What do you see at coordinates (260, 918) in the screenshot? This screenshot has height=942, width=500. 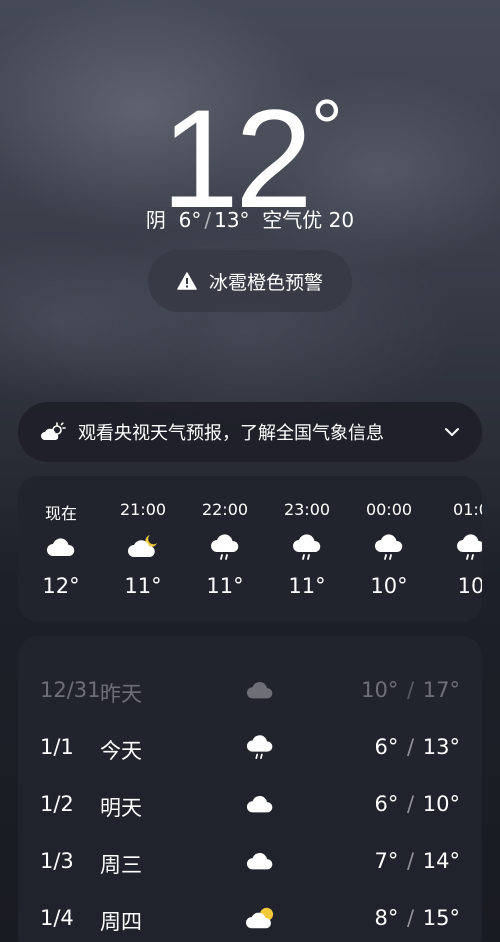 I see `cloud-sun-icon` at bounding box center [260, 918].